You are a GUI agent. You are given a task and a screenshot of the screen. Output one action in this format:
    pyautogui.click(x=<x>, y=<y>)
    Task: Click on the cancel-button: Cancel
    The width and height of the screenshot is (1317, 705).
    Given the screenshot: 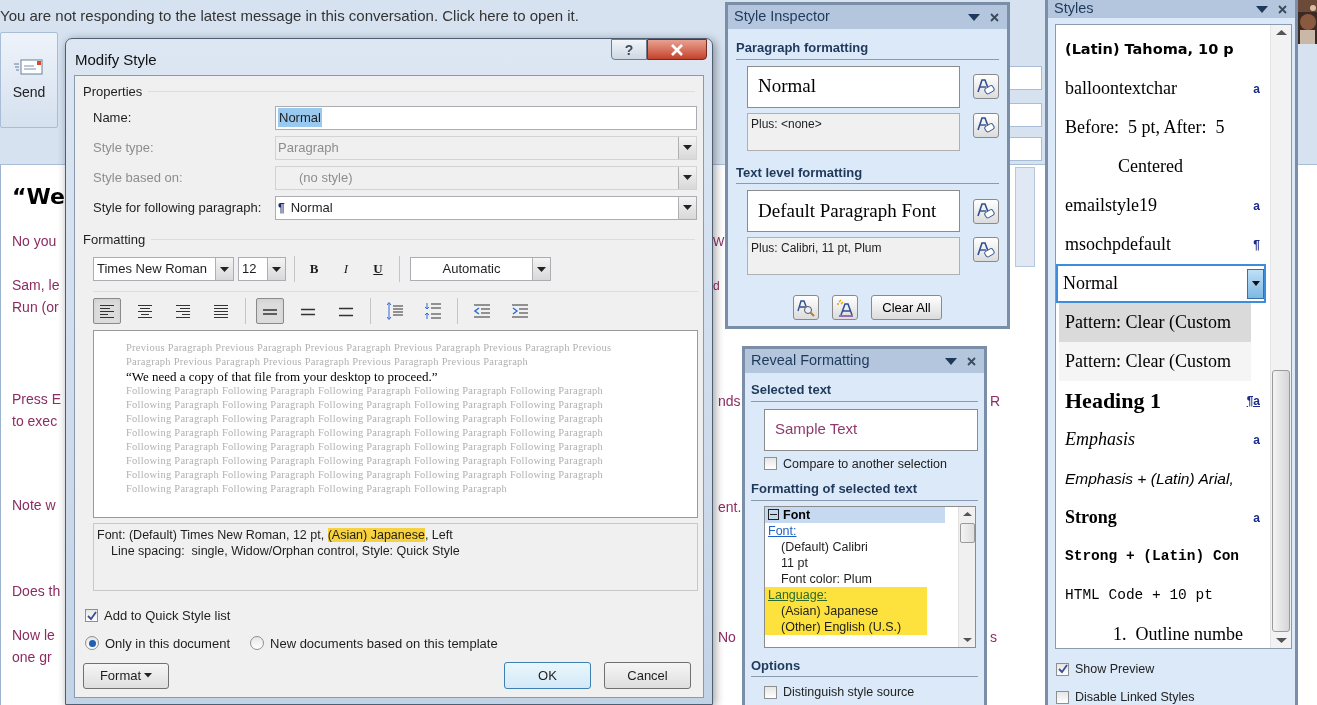 What is the action you would take?
    pyautogui.click(x=647, y=675)
    